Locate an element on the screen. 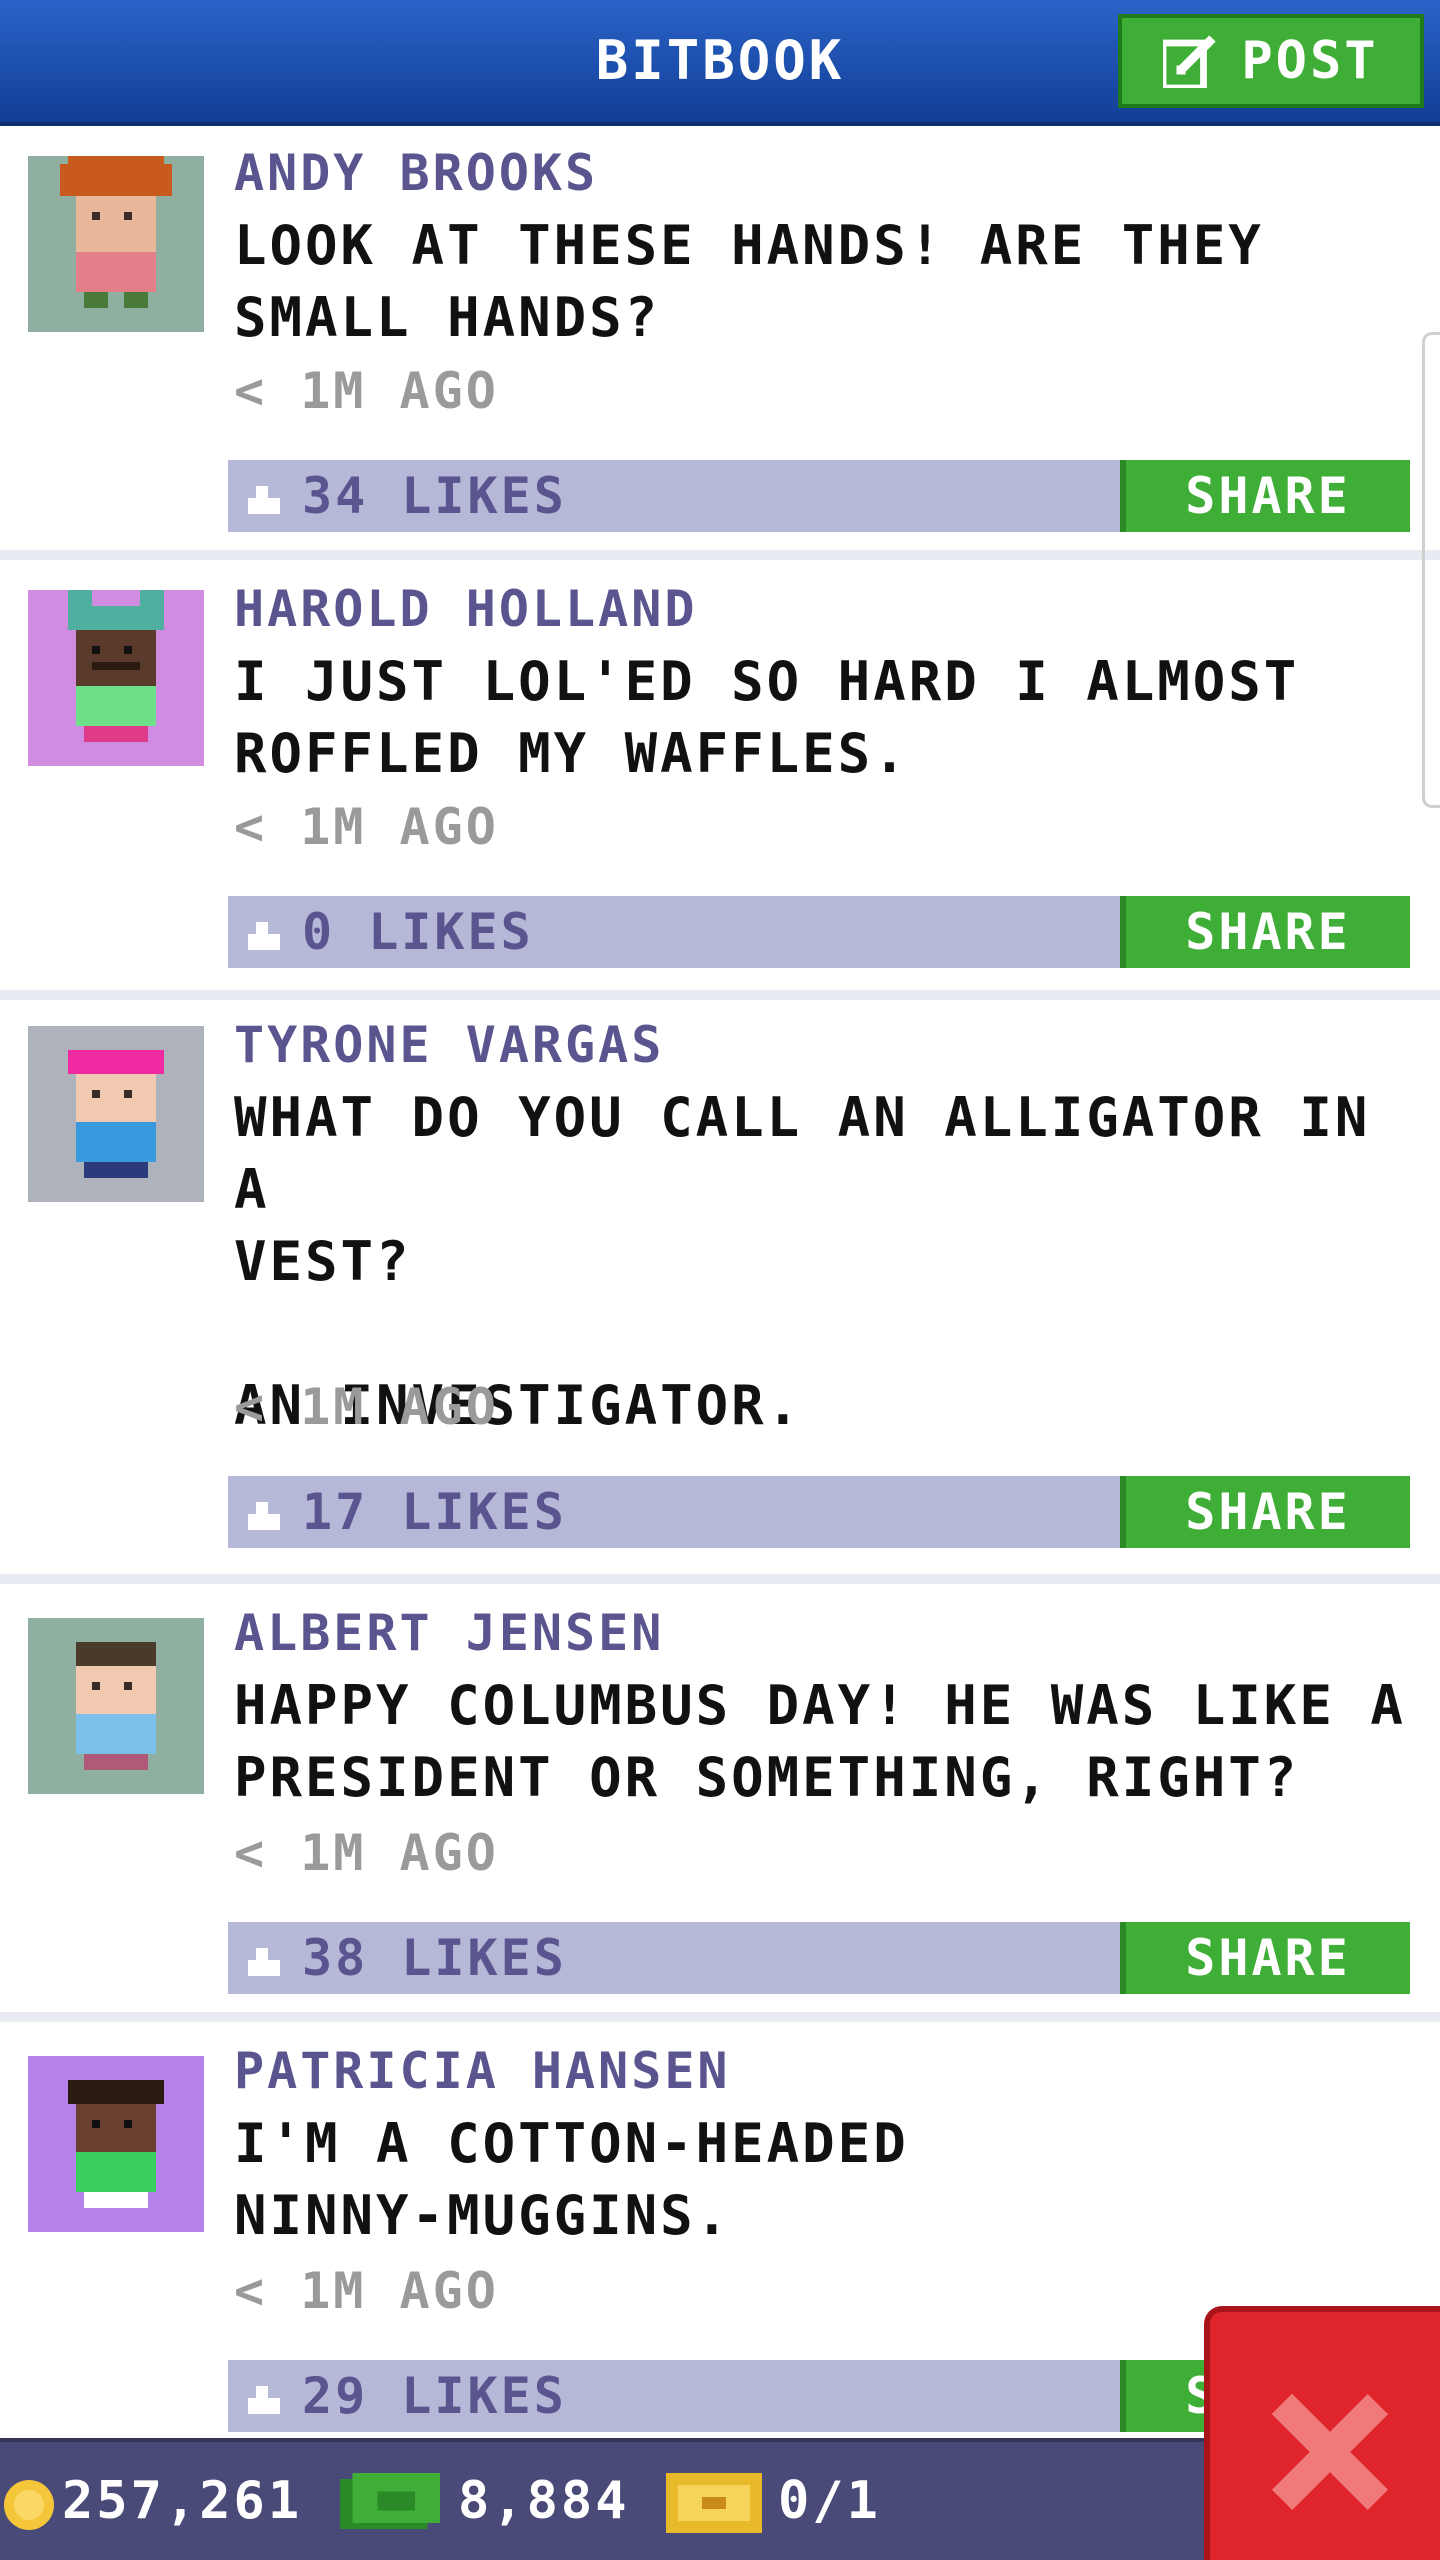  post-author: ANDY BROOKS is located at coordinates (416, 173).